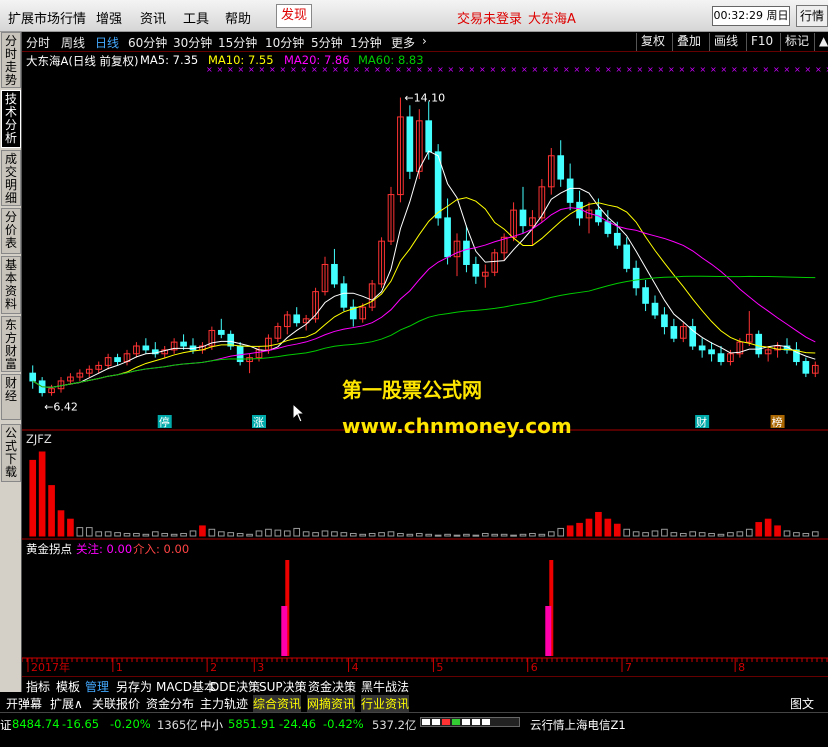 The height and width of the screenshot is (747, 828). I want to click on login-status: 交易未登录, so click(489, 17).